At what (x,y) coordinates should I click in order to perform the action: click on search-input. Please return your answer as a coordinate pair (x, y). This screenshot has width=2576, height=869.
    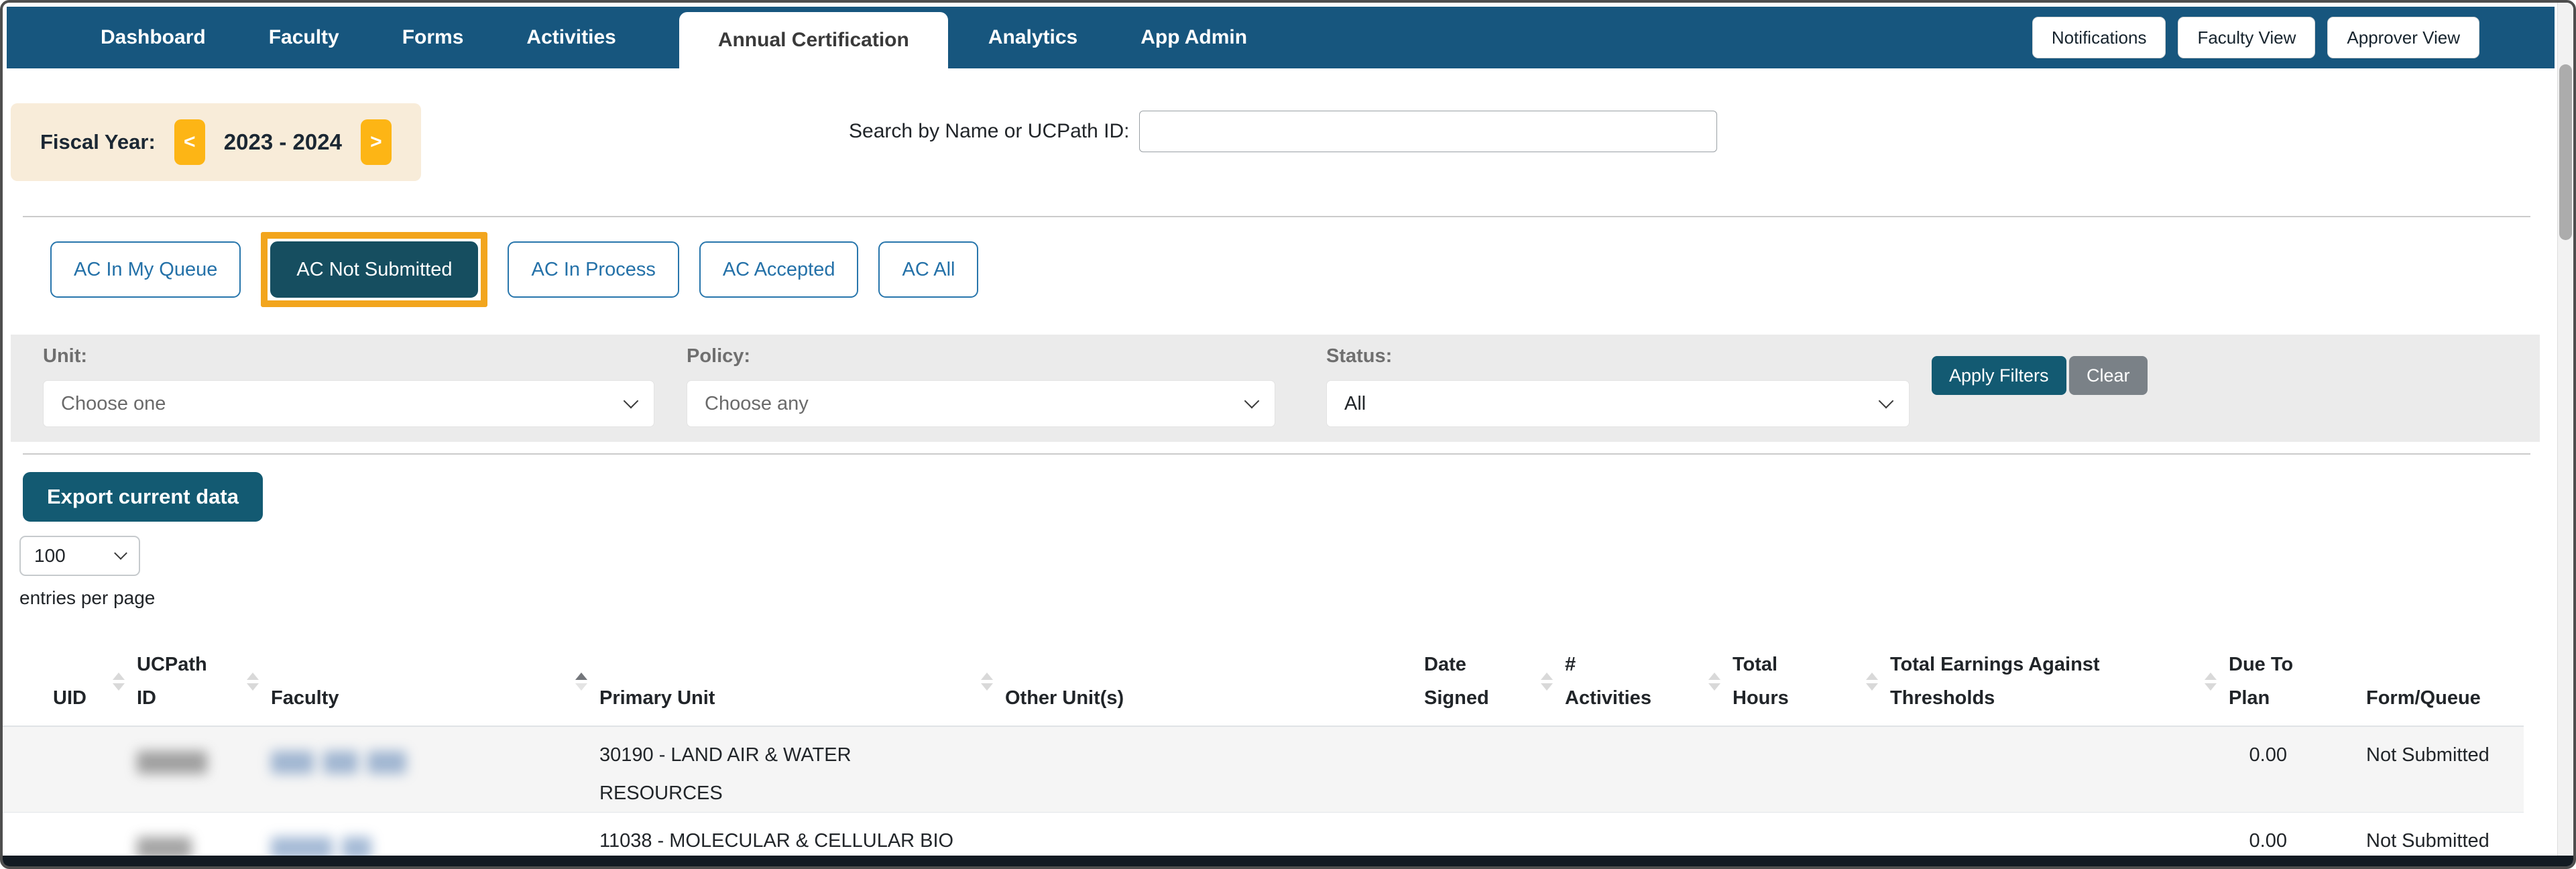
    Looking at the image, I should click on (1427, 131).